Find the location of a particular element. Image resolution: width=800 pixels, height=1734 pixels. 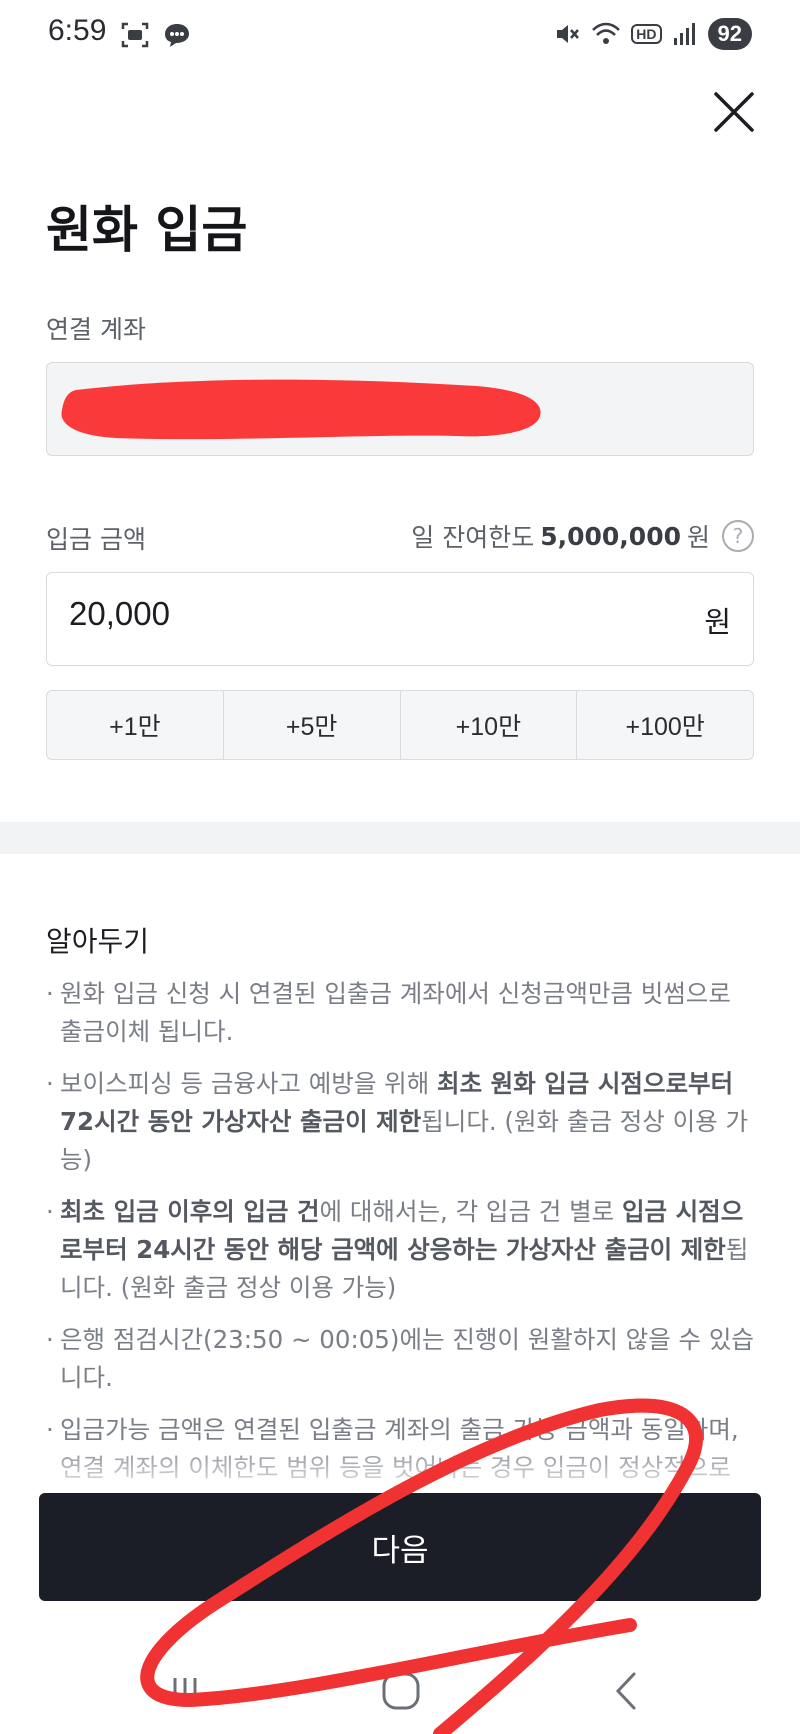

status-time: 6:59 is located at coordinates (77, 30).